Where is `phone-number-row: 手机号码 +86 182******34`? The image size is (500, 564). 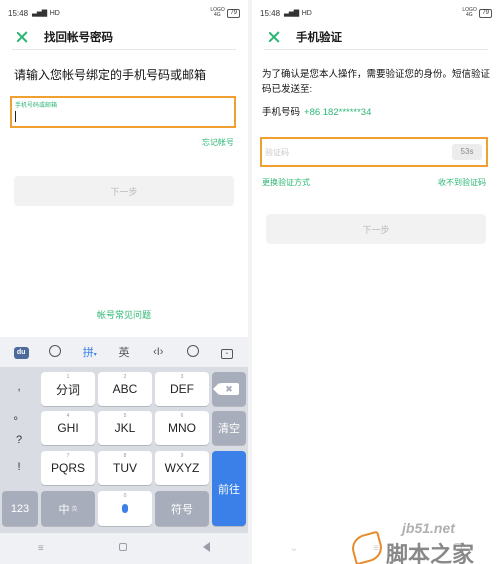
phone-number-row: 手机号码 +86 182******34 is located at coordinates (316, 111).